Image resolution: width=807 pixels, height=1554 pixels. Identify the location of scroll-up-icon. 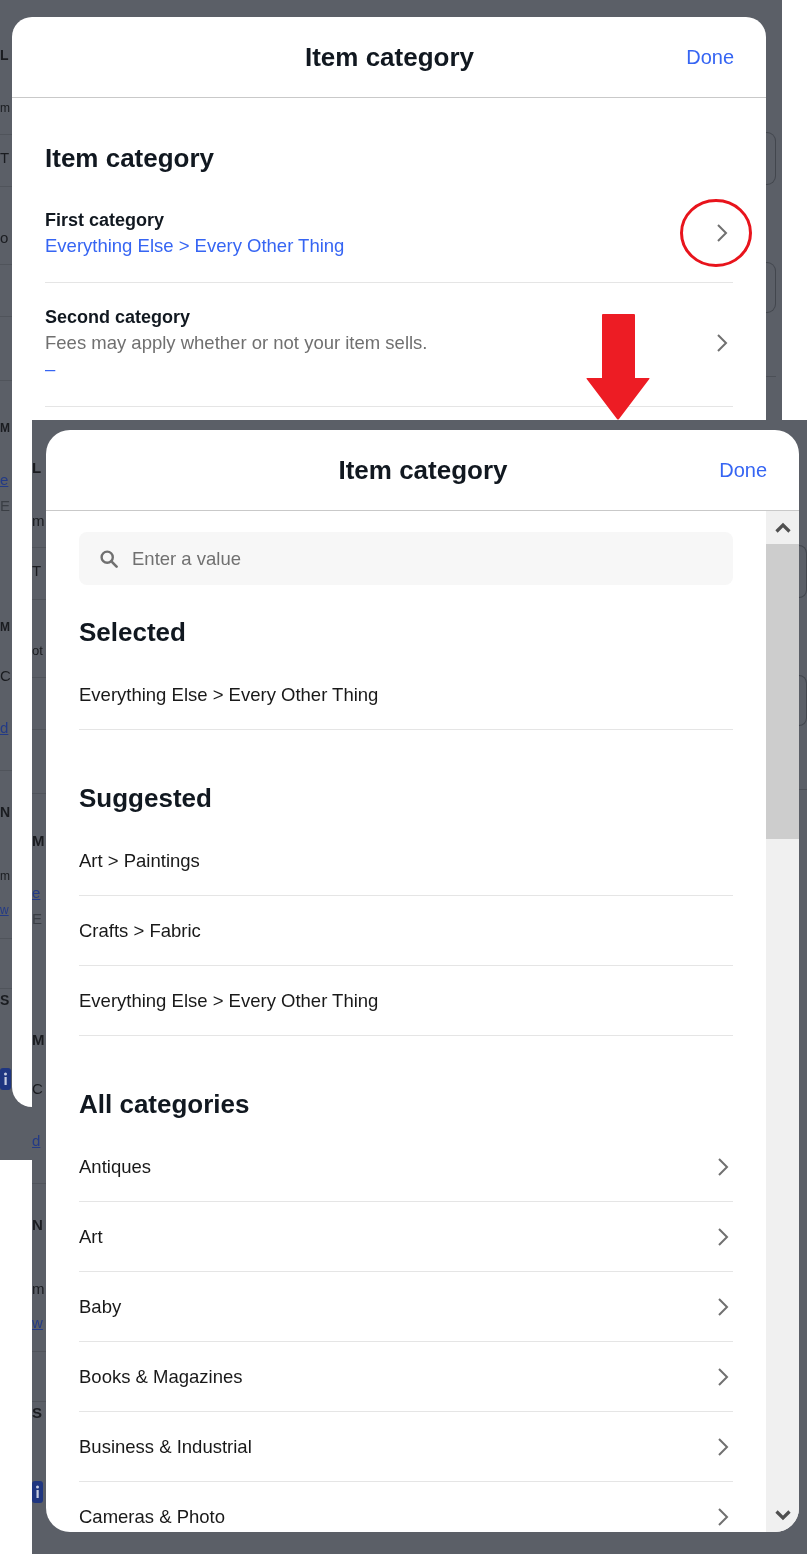
(782, 527).